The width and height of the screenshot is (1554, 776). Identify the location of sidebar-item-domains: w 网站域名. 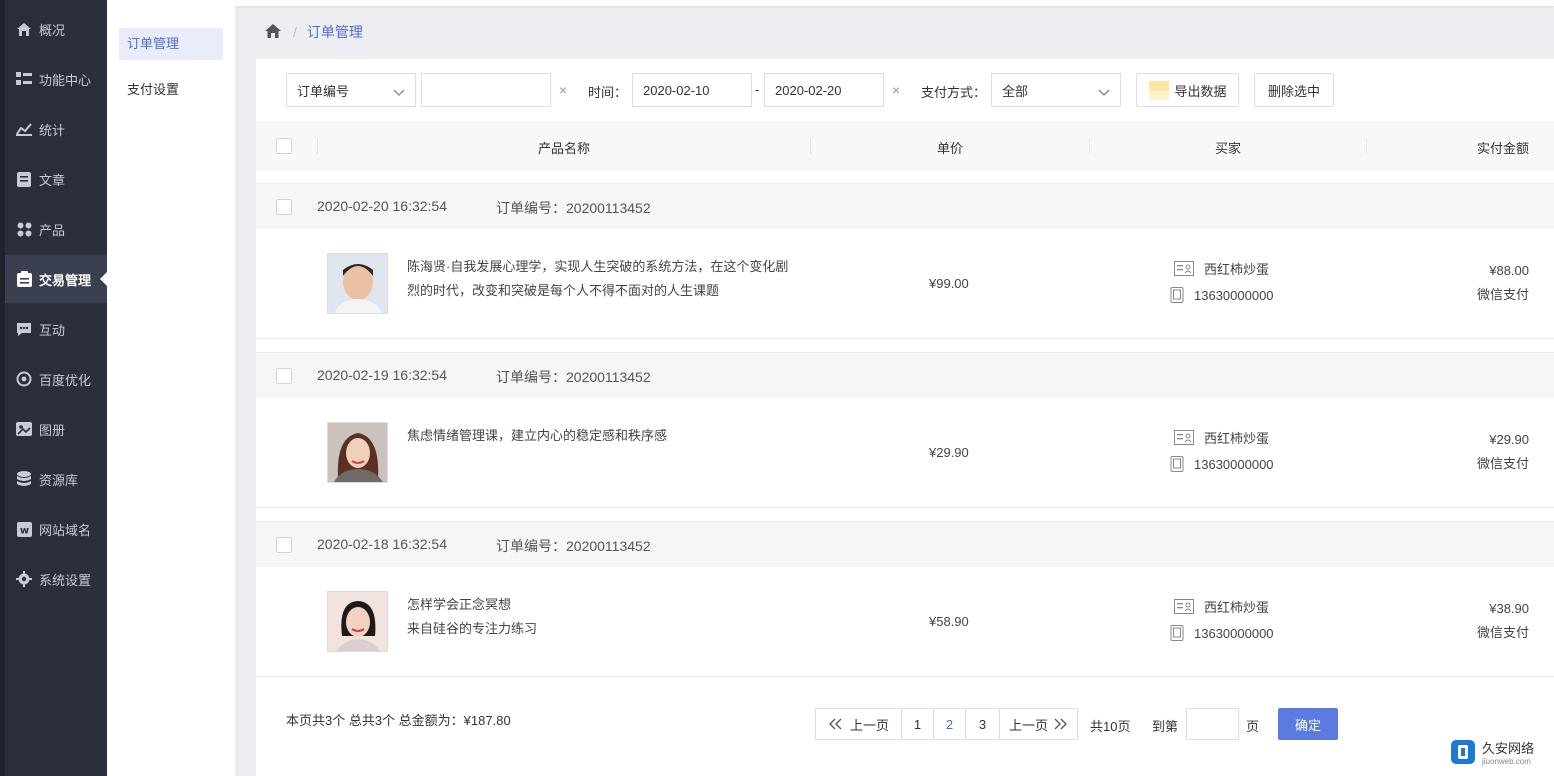
(56, 529).